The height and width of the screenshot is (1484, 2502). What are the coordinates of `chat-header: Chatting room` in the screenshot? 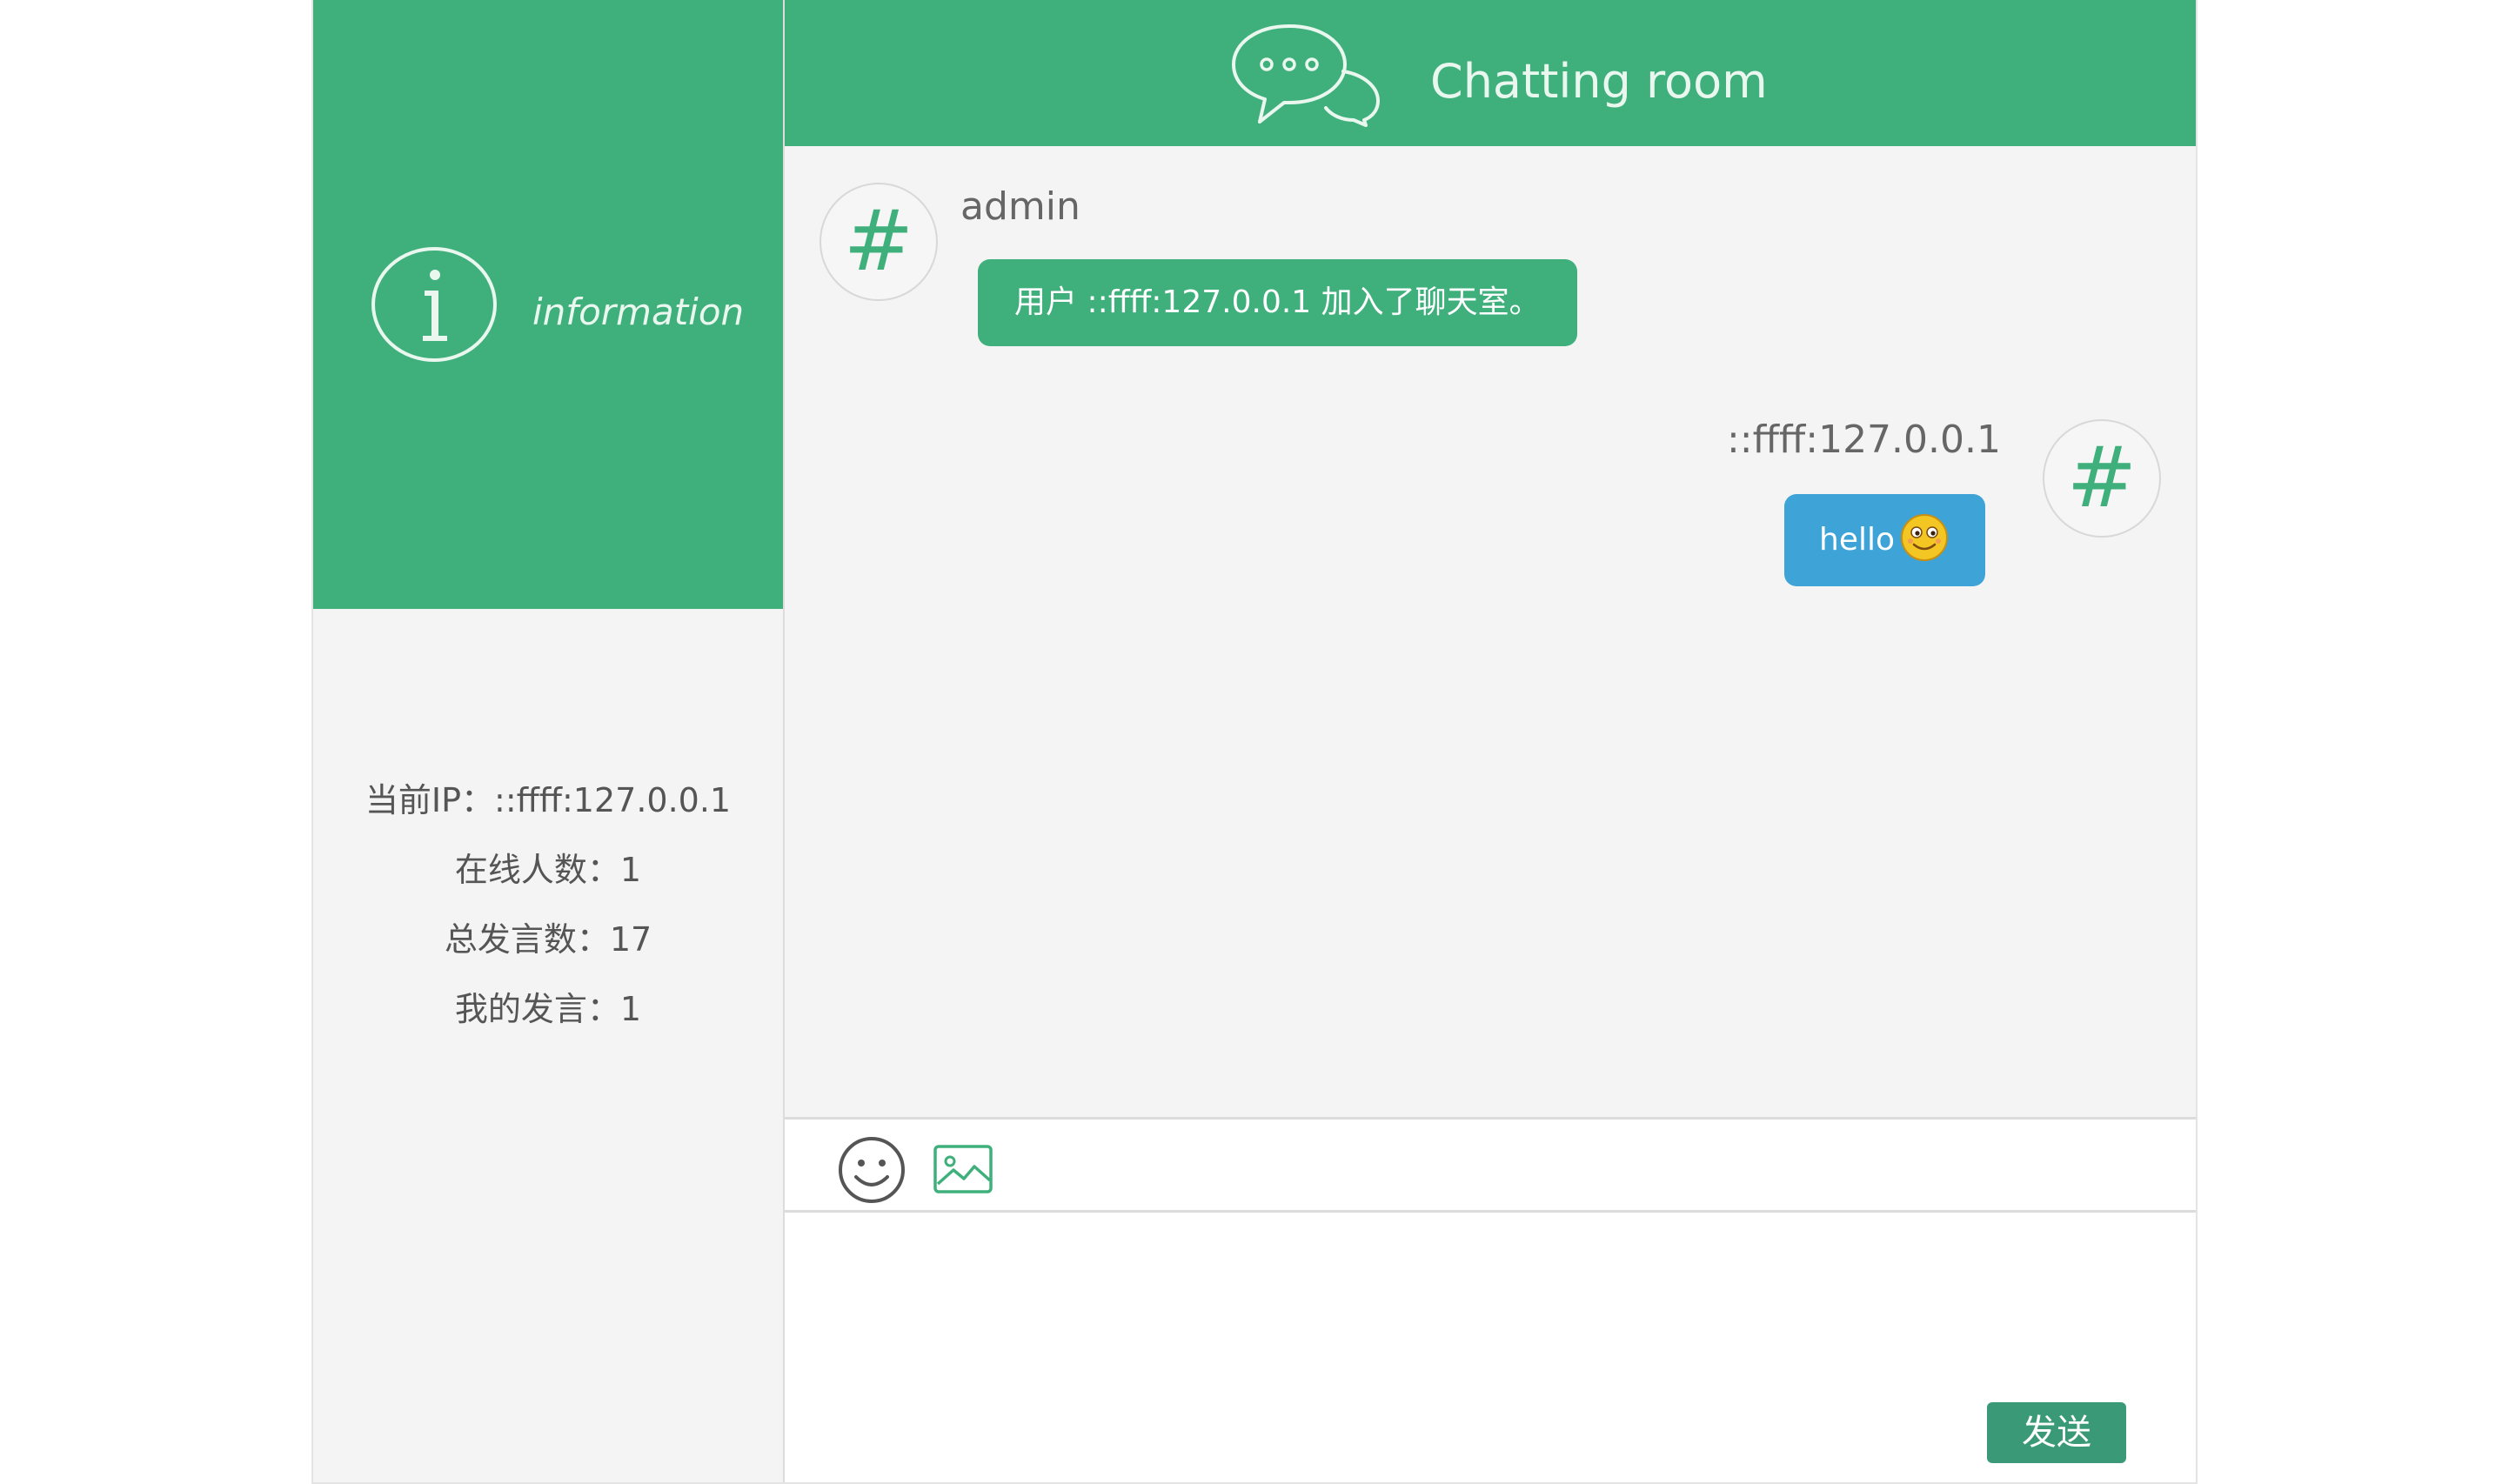 It's located at (1490, 73).